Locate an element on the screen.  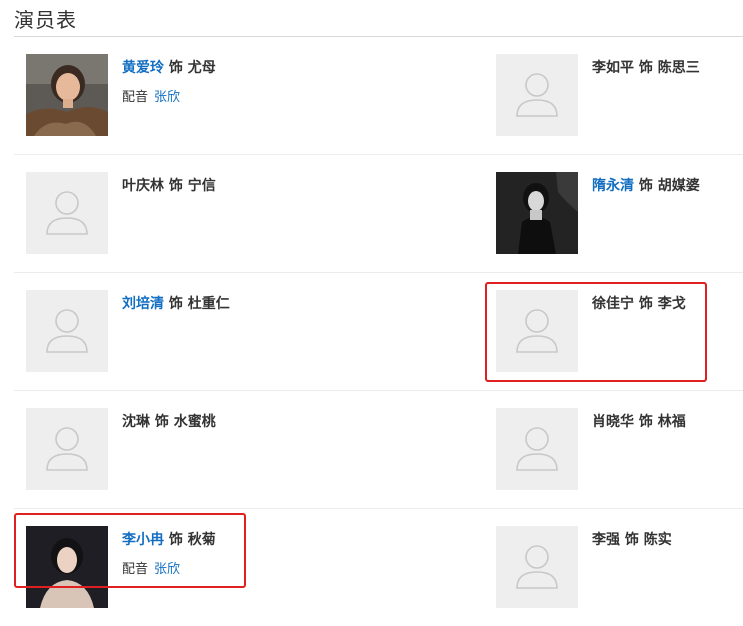
role-name: 杜重仁 is located at coordinates (208, 304).